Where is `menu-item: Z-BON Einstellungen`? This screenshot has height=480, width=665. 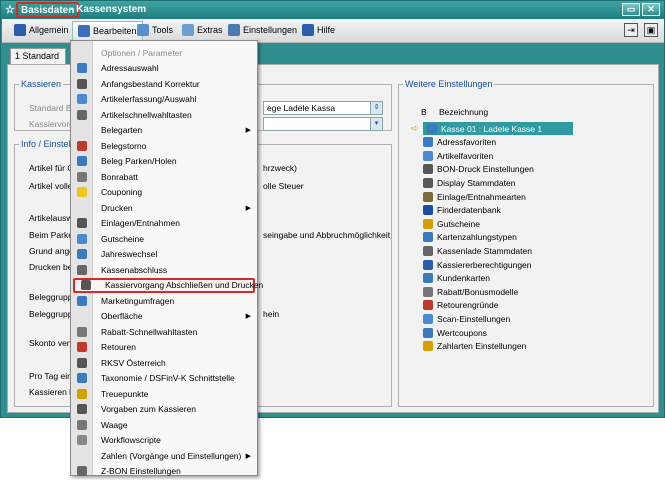 menu-item: Z-BON Einstellungen is located at coordinates (164, 472).